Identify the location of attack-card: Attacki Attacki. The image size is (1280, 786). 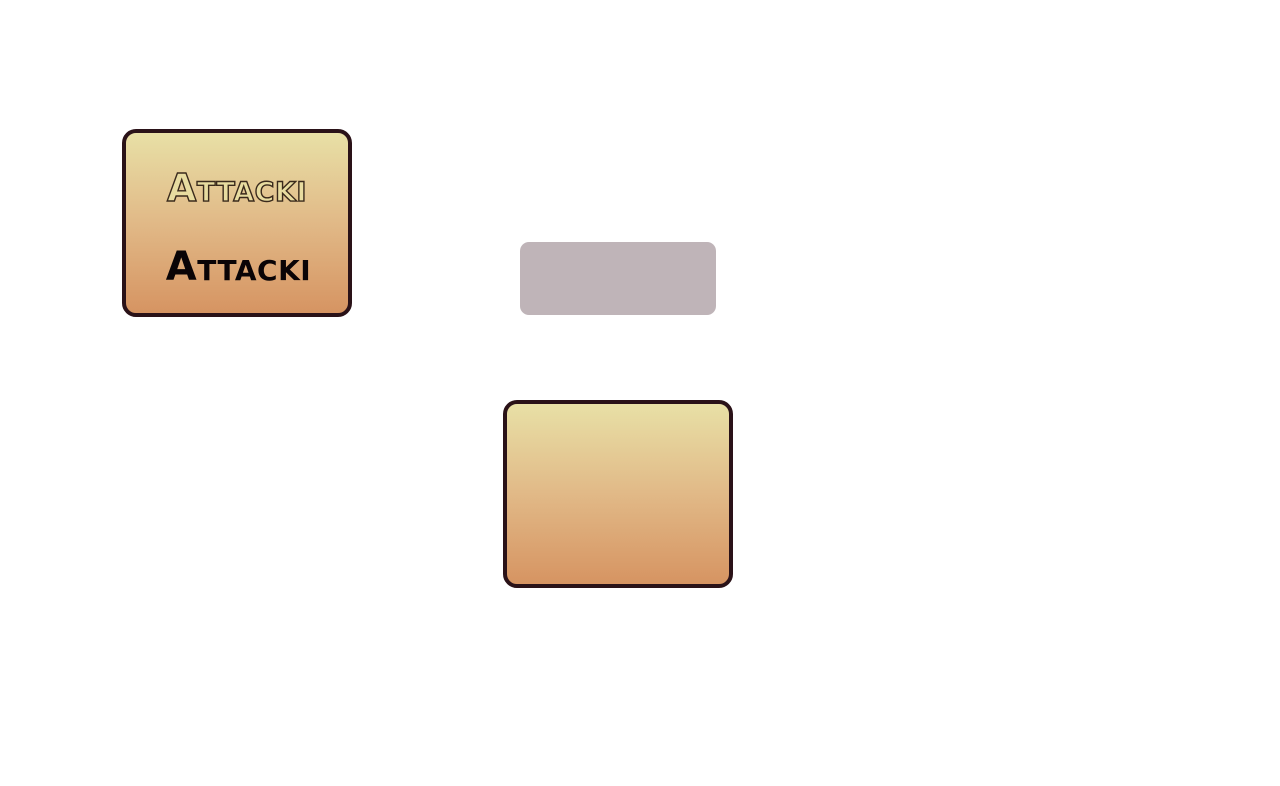
(237, 223).